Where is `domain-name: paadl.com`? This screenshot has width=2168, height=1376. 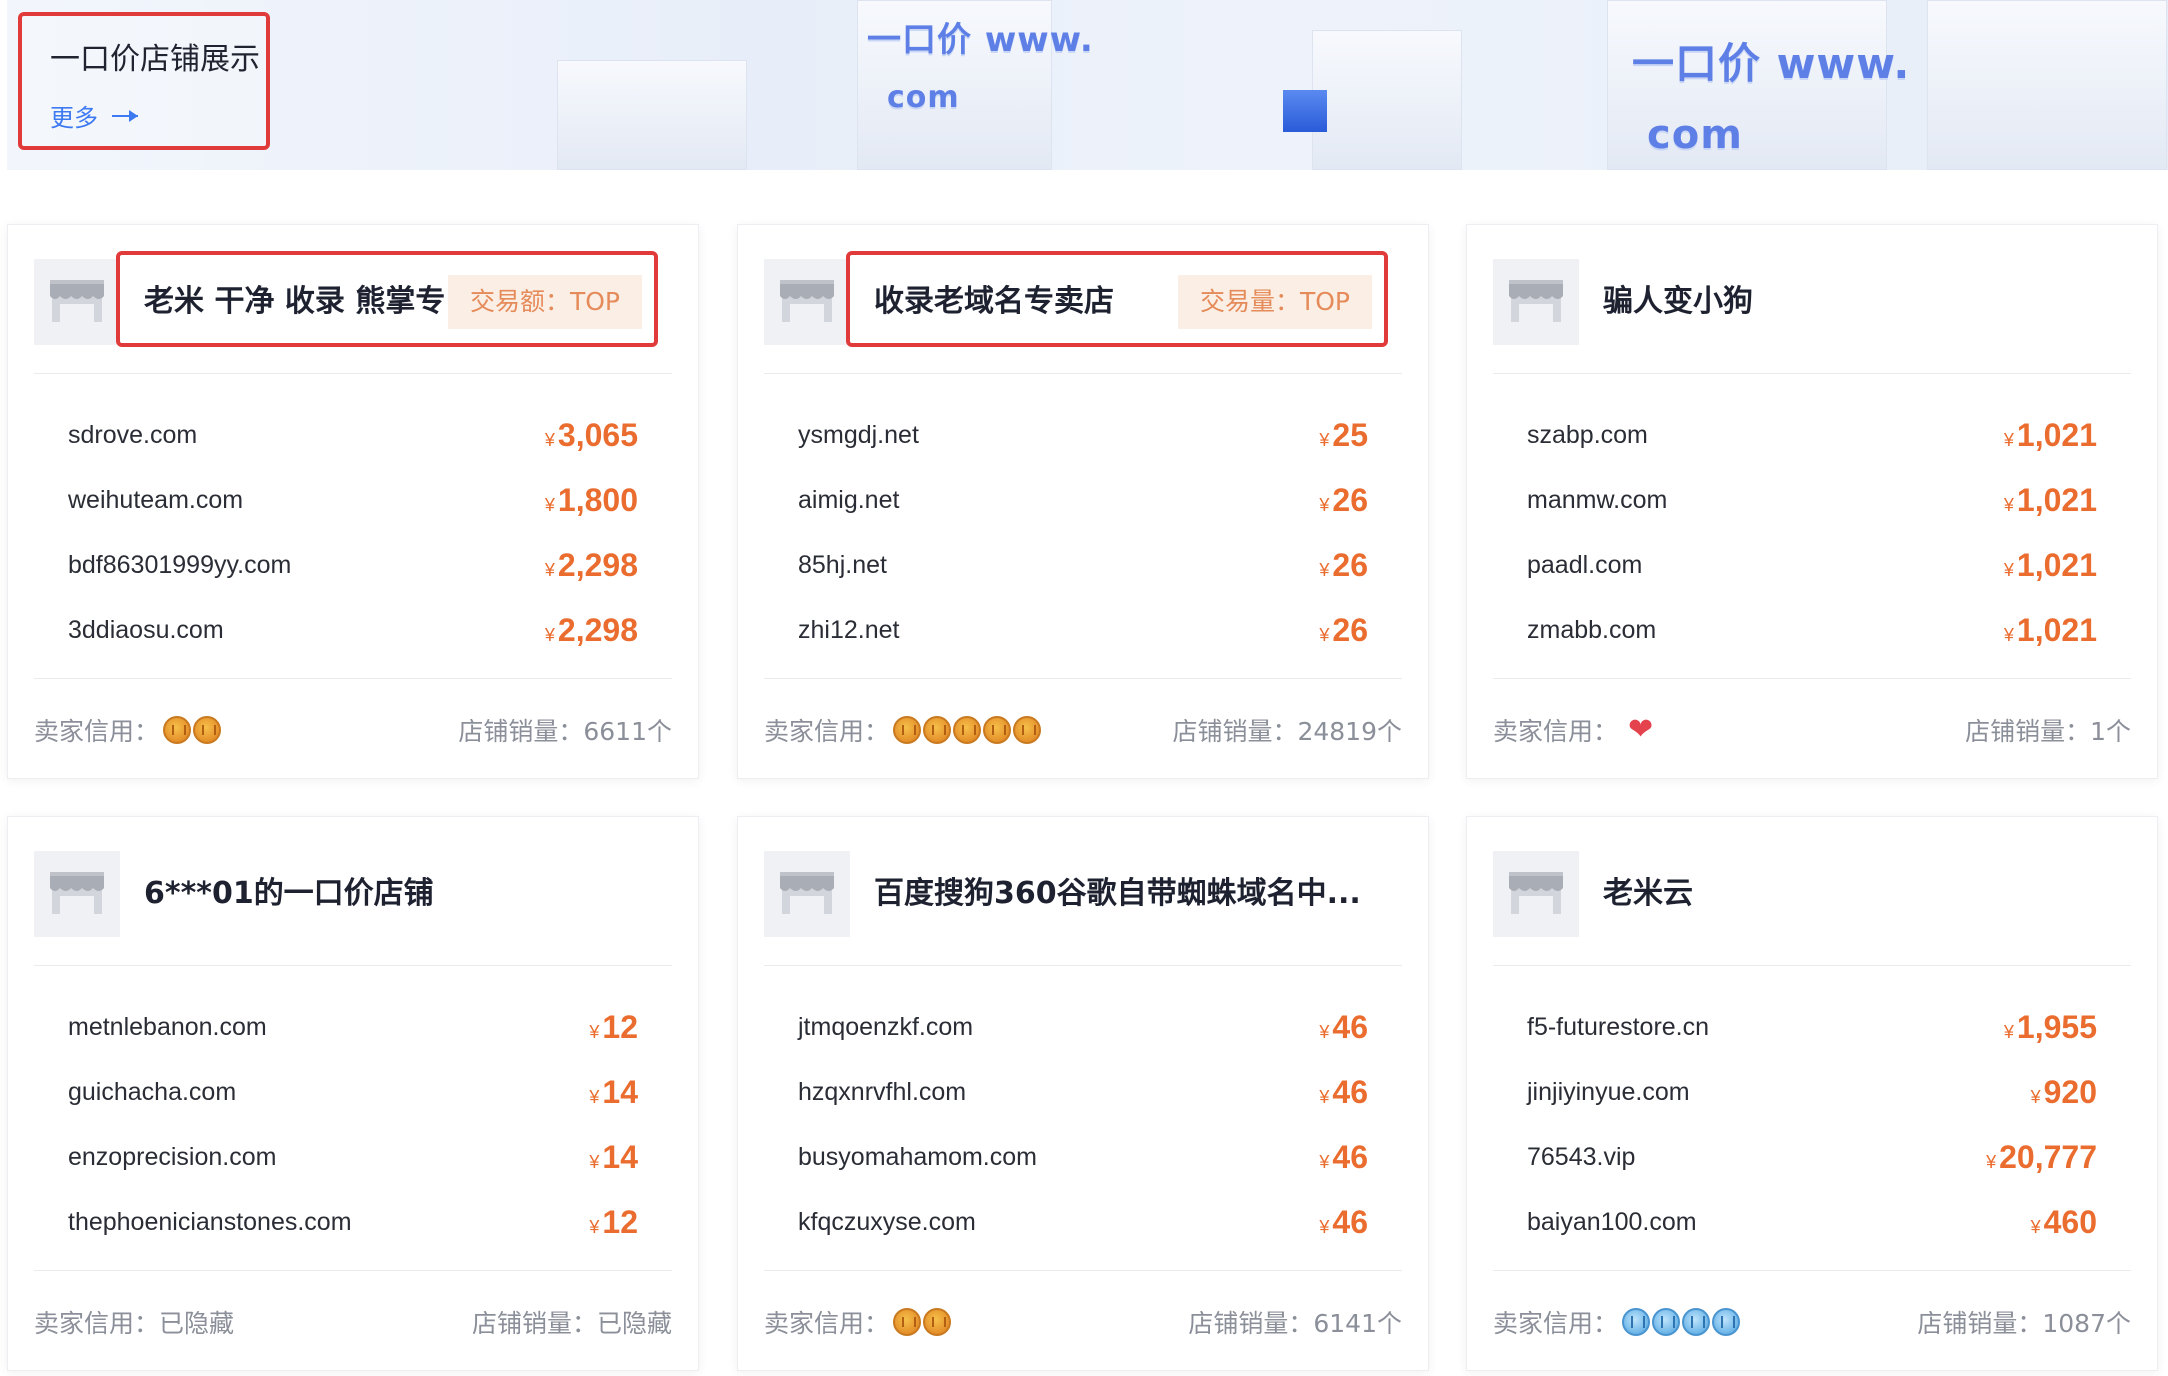 domain-name: paadl.com is located at coordinates (1584, 565).